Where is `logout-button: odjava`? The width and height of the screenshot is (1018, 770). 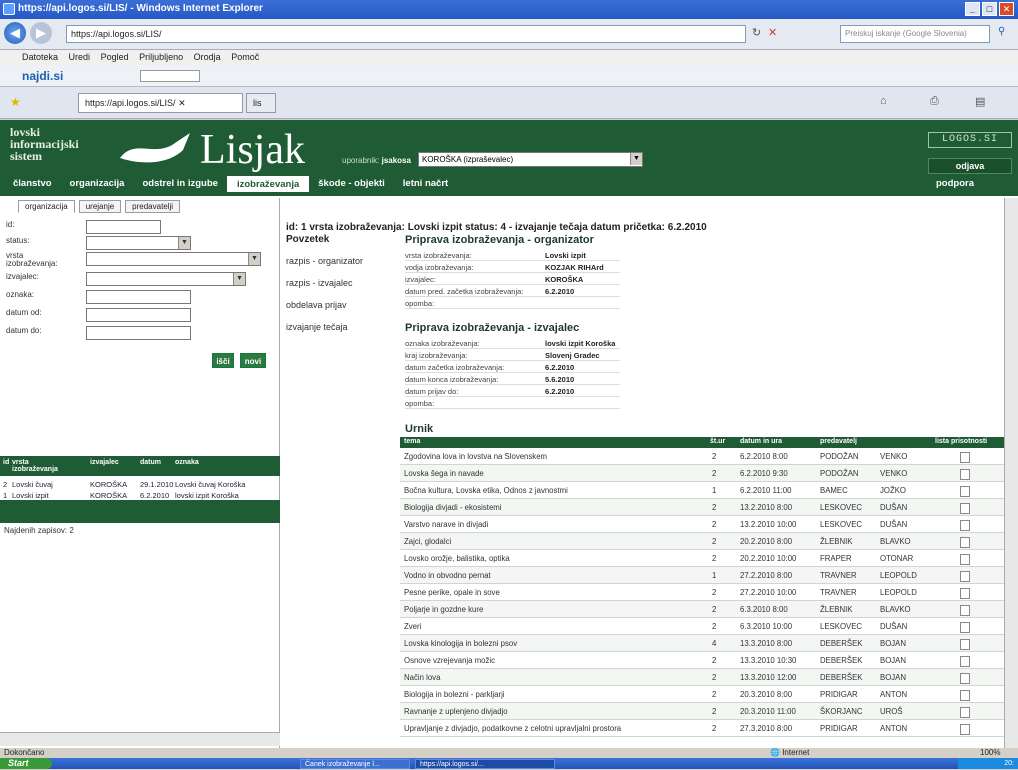 logout-button: odjava is located at coordinates (970, 166).